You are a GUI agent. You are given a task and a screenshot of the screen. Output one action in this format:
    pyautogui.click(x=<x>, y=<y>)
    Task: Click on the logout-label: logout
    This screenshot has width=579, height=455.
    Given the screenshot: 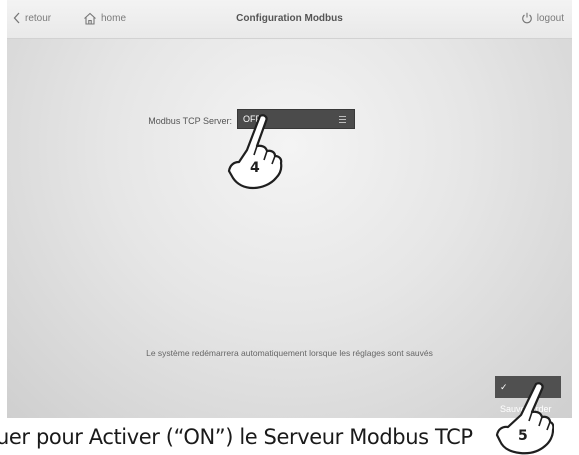 What is the action you would take?
    pyautogui.click(x=550, y=18)
    